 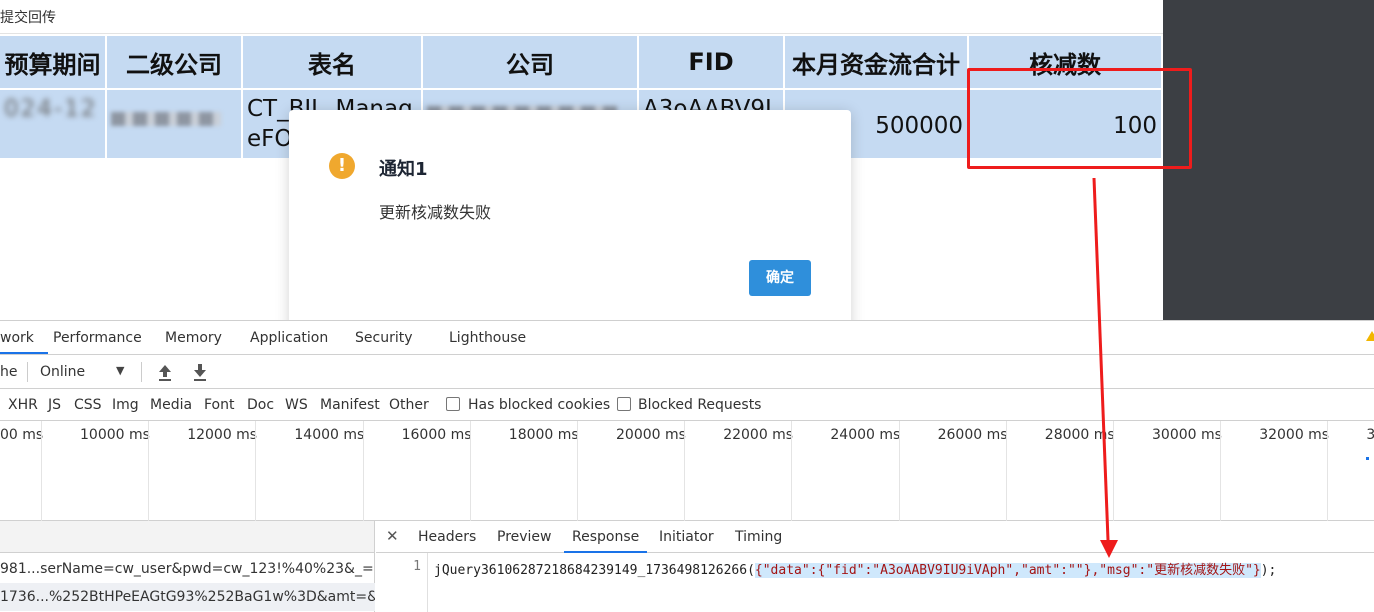 I want to click on app-toolbar: 提交回传, so click(x=581, y=17).